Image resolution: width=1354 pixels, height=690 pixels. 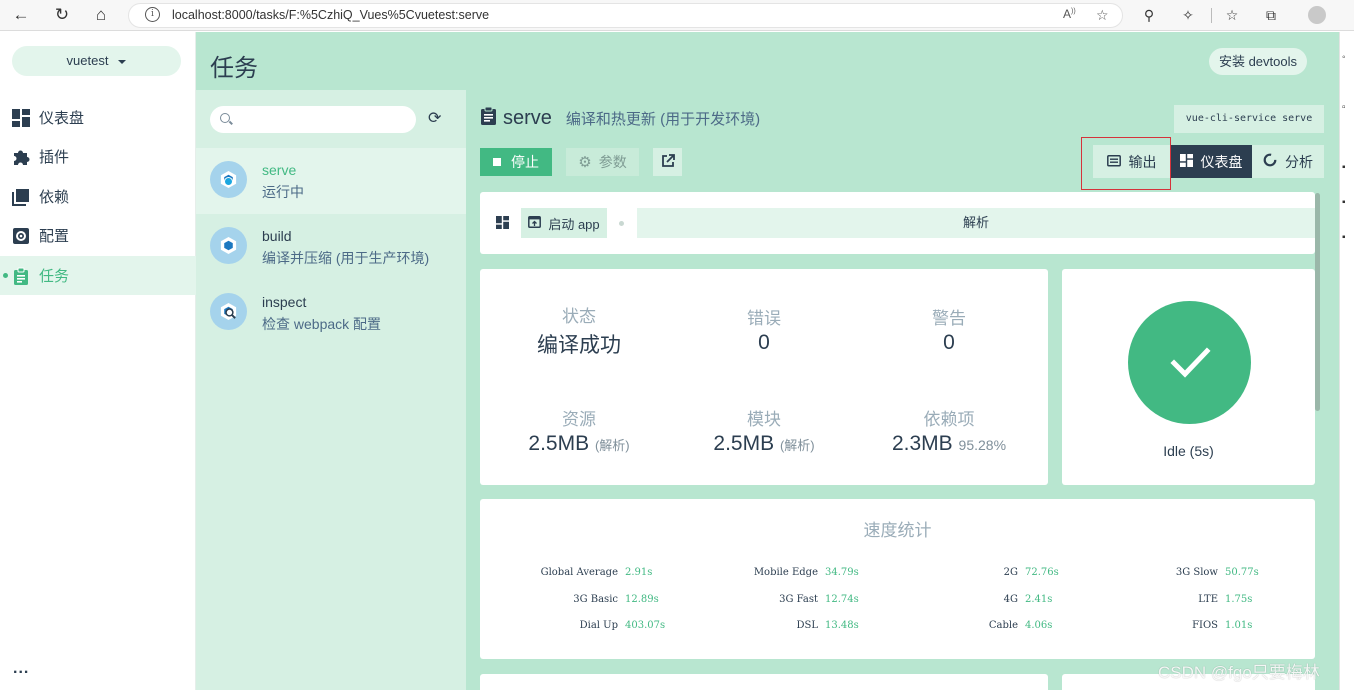 What do you see at coordinates (1232, 15) in the screenshot?
I see `favorites-icon: ☆` at bounding box center [1232, 15].